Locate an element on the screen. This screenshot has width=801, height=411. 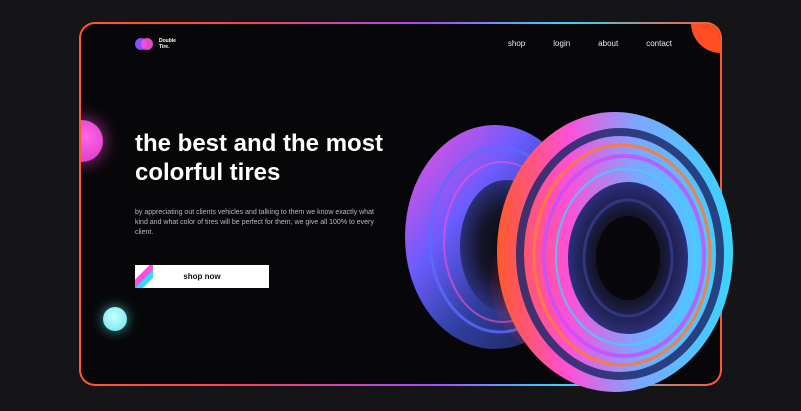
shop-now-button: shop now is located at coordinates (202, 276).